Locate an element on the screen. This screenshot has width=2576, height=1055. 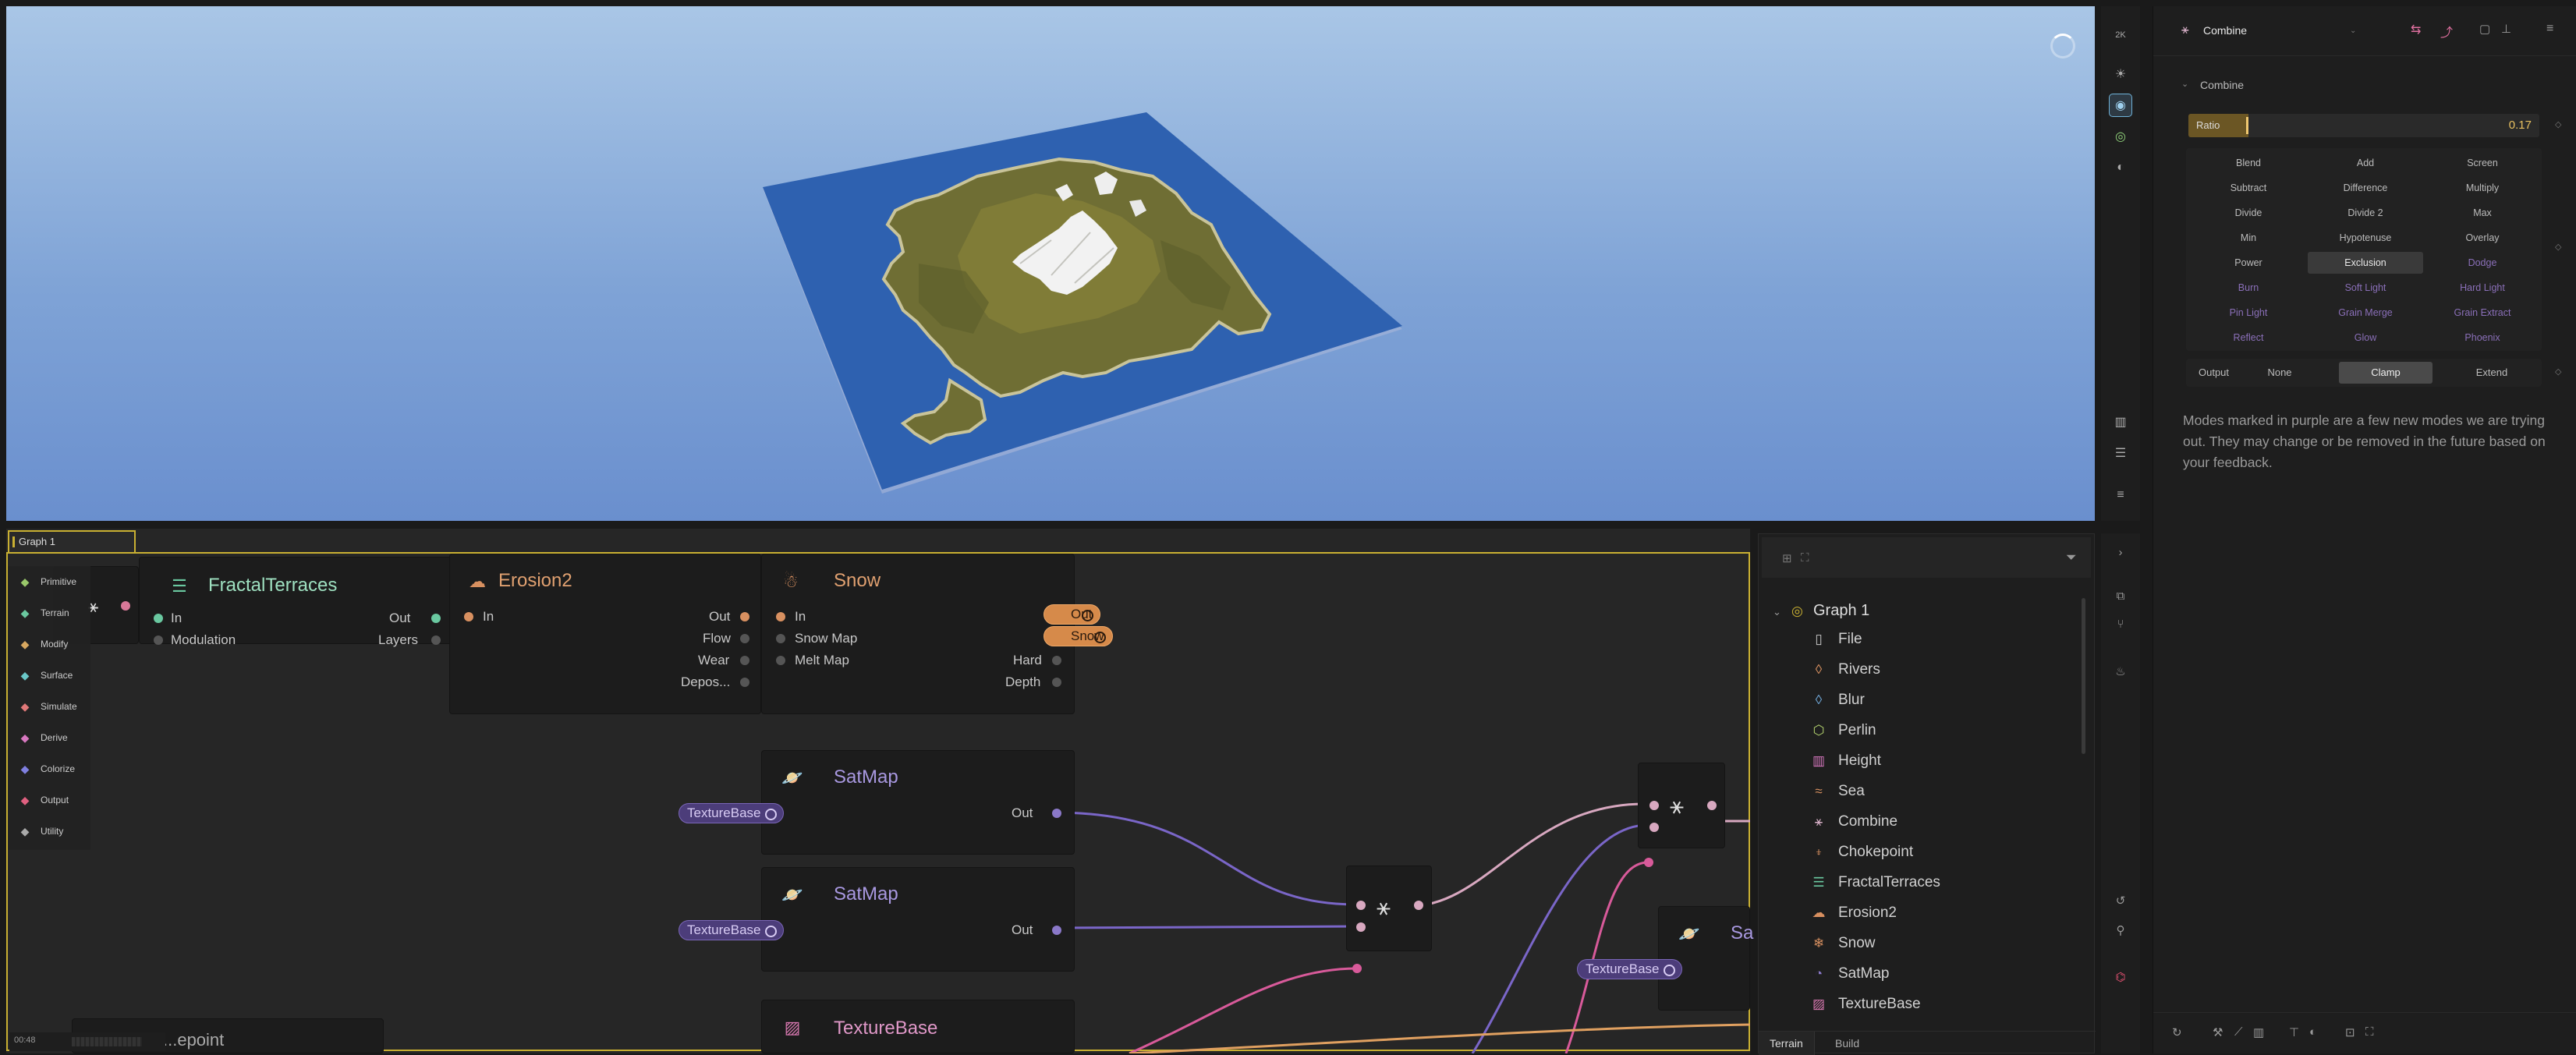
category-derive: ◆ Derive is located at coordinates (49, 737).